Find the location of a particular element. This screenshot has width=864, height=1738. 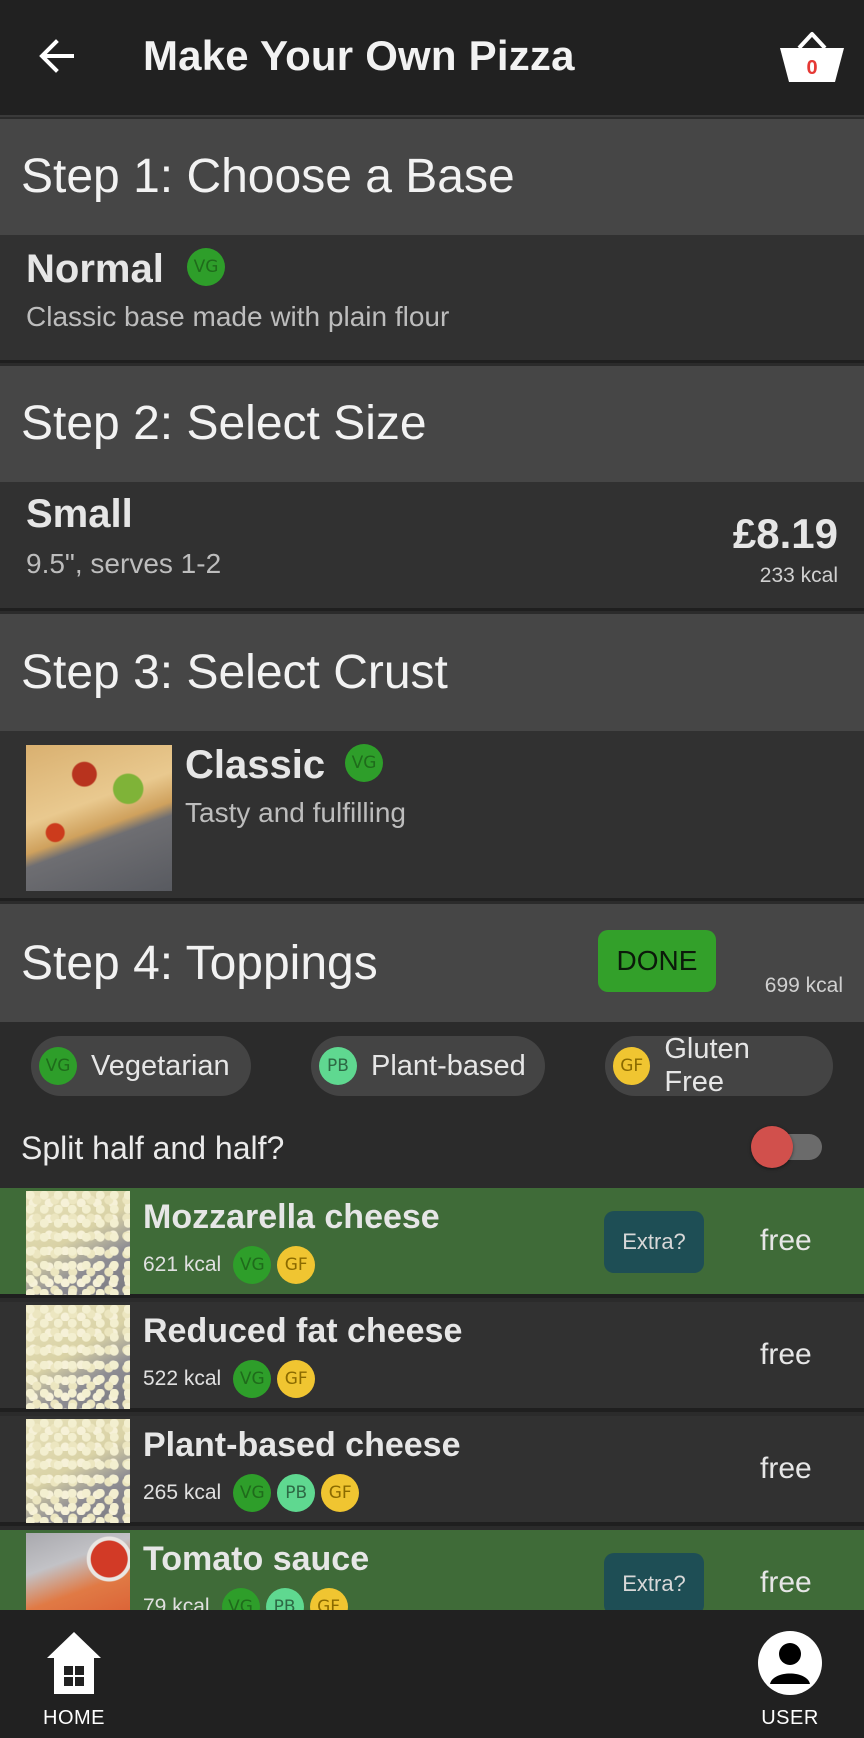

step3-header: Step 3: Select Crust is located at coordinates (432, 672).